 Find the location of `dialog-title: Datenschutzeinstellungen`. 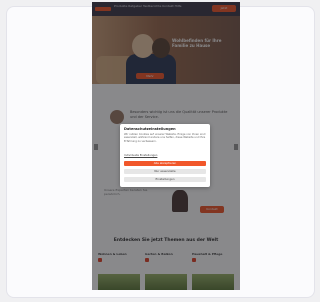

dialog-title: Datenschutzeinstellungen is located at coordinates (150, 129).